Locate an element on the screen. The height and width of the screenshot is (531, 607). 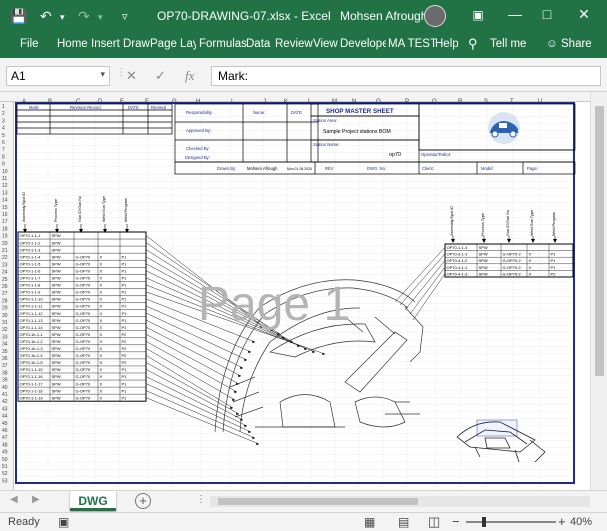
left-table-cell: OP70-1-1-5 is located at coordinates (31, 263).